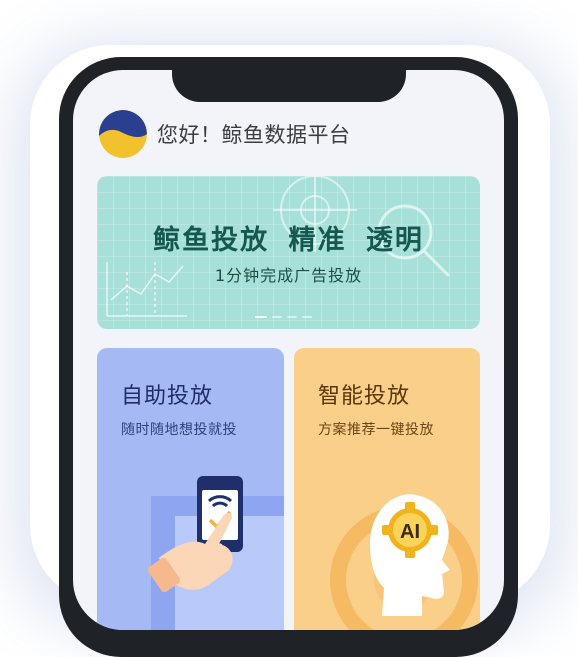 The width and height of the screenshot is (578, 657). What do you see at coordinates (288, 275) in the screenshot?
I see `banner-subtitle: 1分钟完成广告投放` at bounding box center [288, 275].